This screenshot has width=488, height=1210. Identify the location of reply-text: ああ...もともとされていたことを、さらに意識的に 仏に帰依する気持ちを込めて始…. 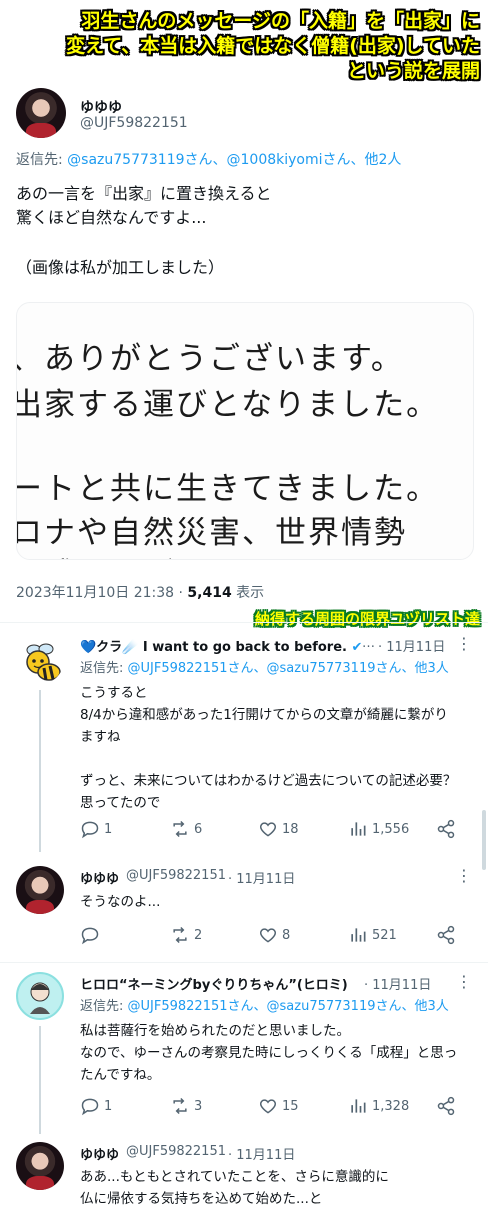
(234, 1188).